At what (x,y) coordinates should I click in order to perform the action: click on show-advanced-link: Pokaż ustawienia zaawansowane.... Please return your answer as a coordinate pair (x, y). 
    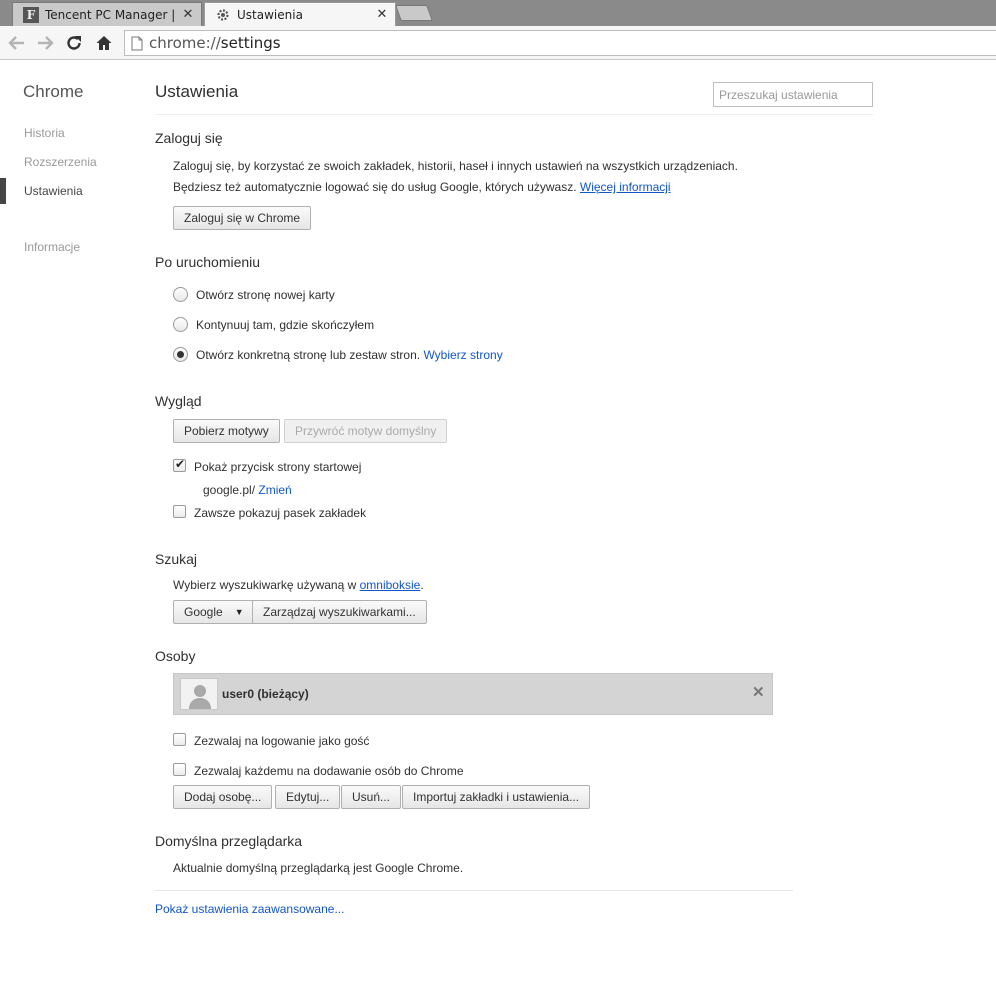
    Looking at the image, I should click on (249, 909).